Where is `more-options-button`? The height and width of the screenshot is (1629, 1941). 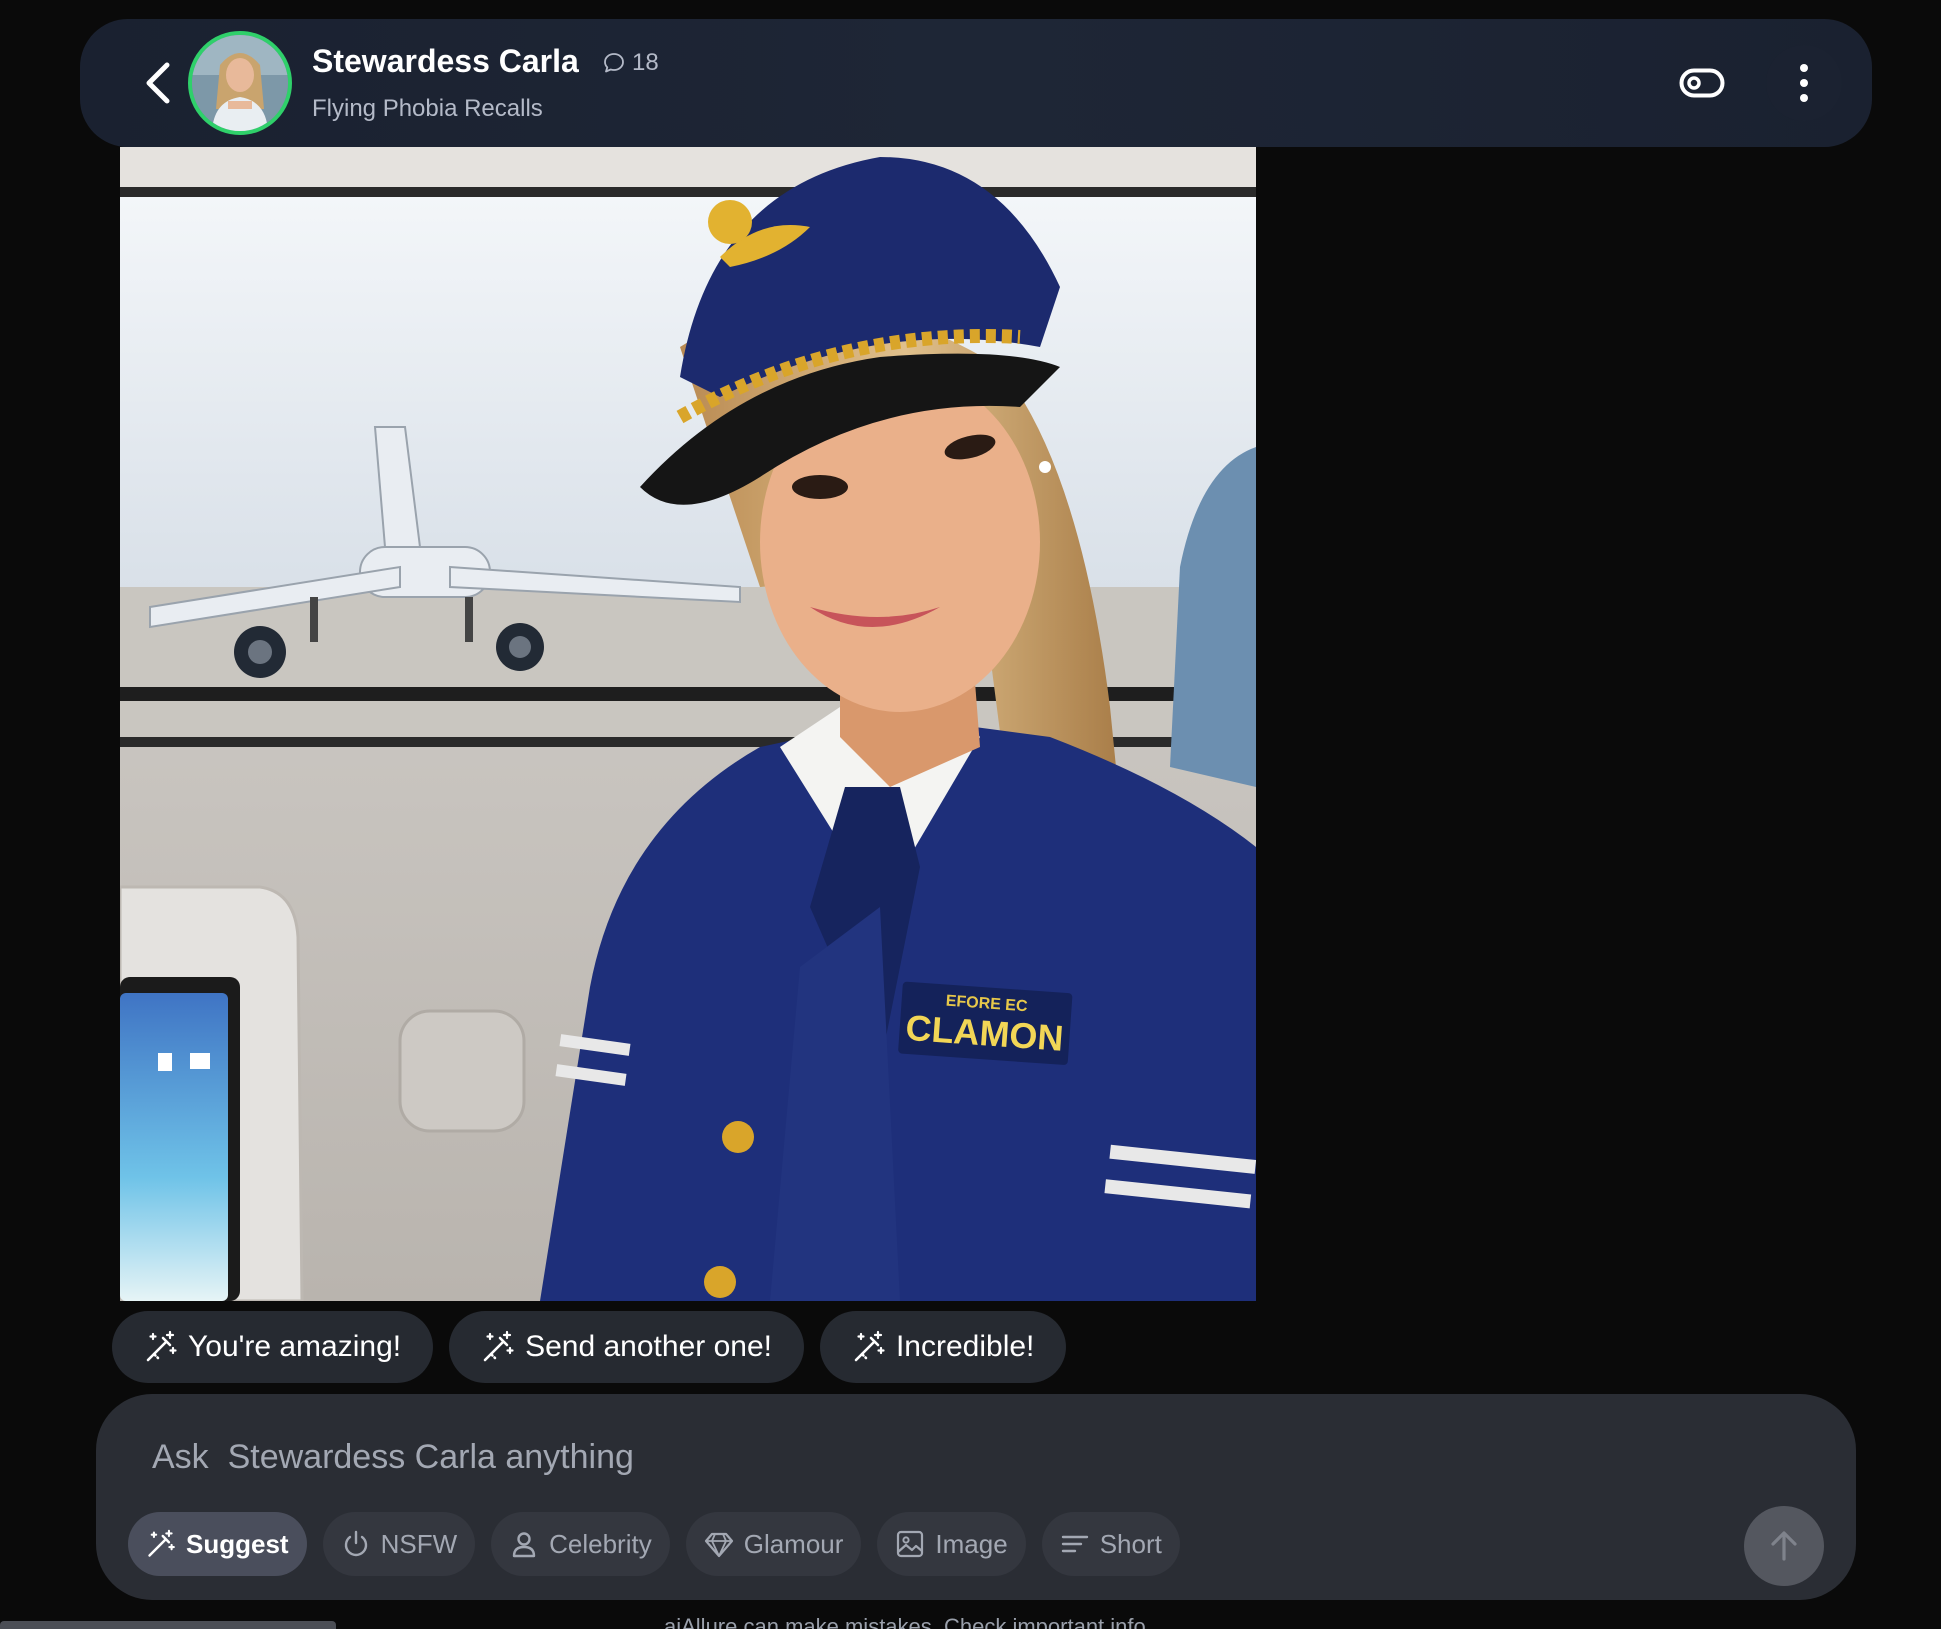 more-options-button is located at coordinates (1804, 83).